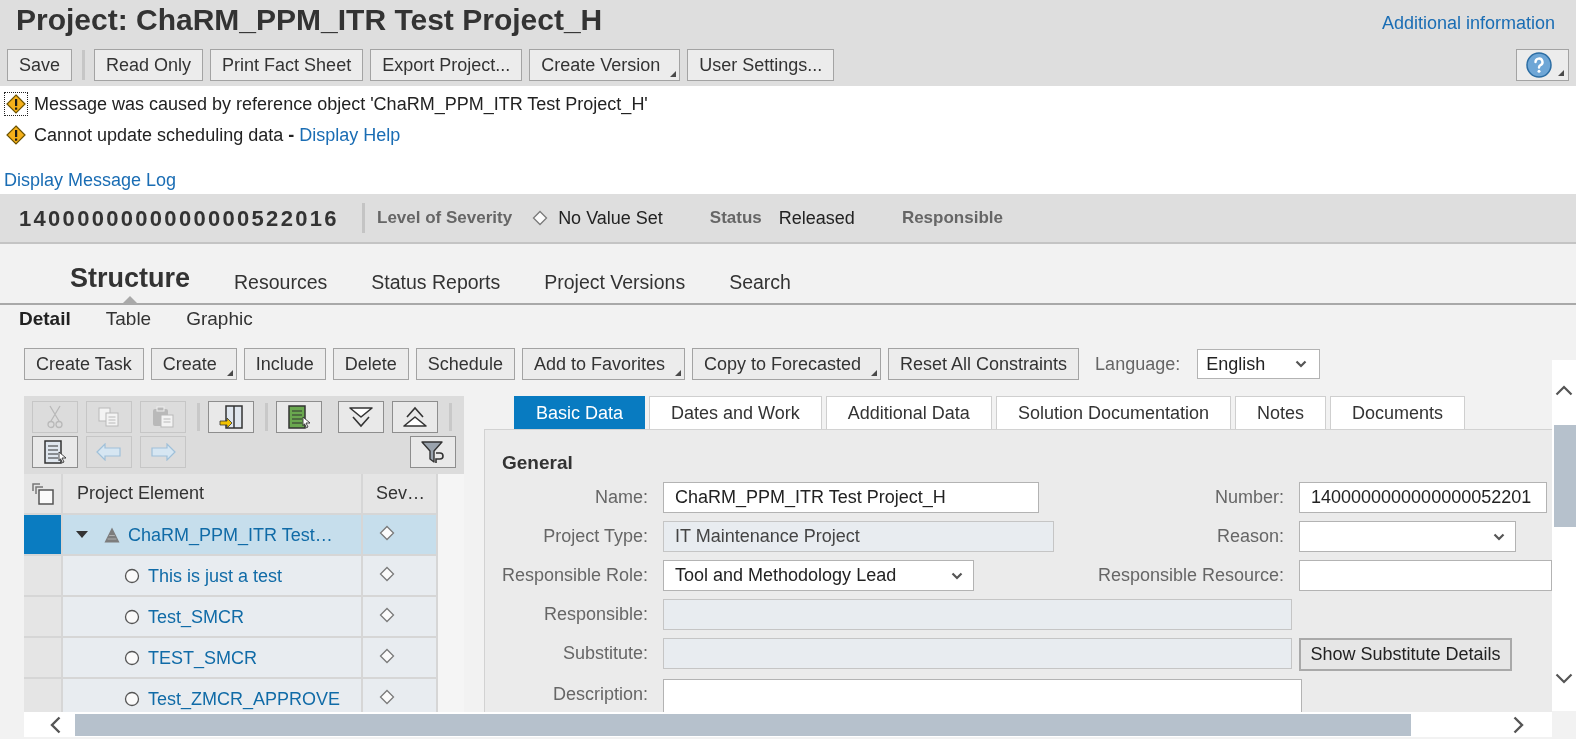  What do you see at coordinates (193, 364) in the screenshot?
I see `toolbar-button: Create` at bounding box center [193, 364].